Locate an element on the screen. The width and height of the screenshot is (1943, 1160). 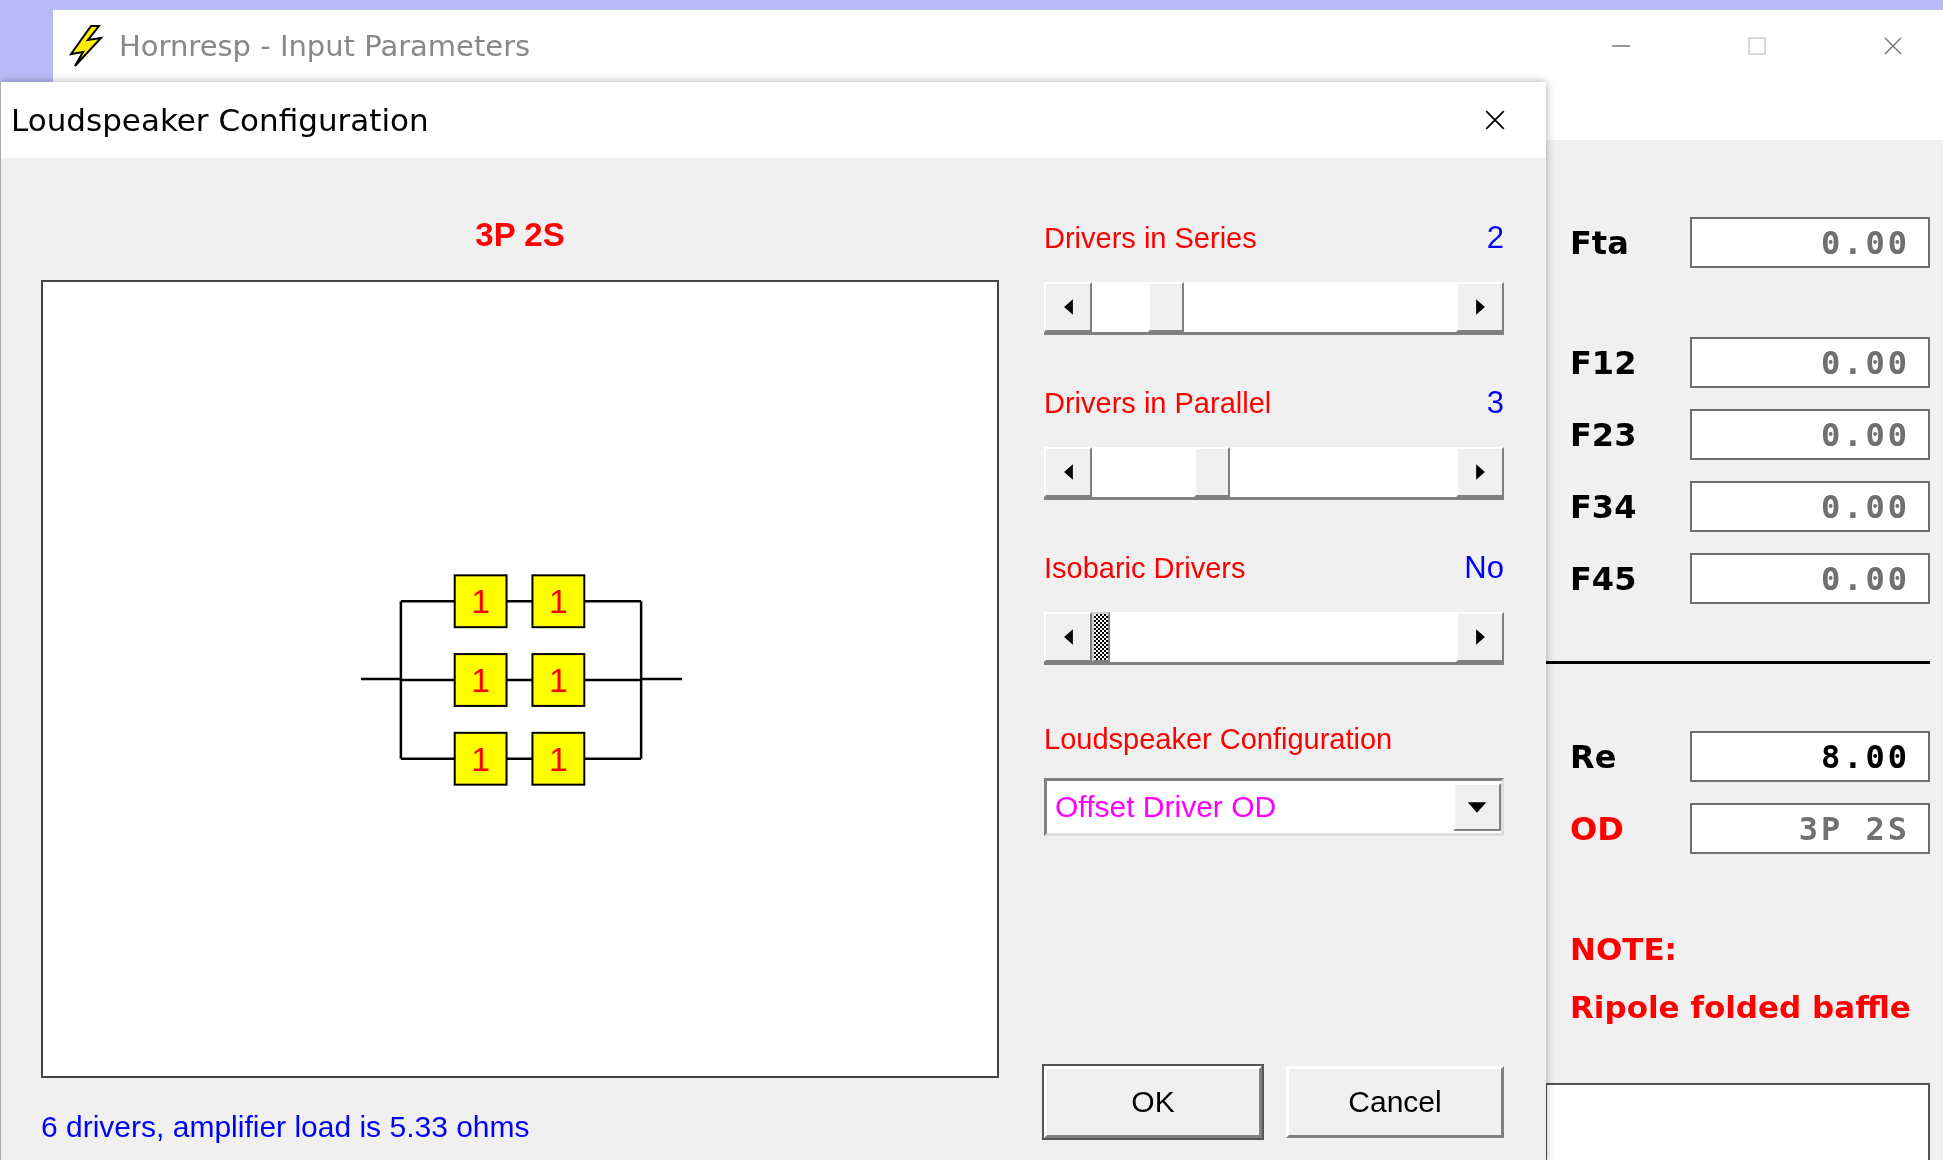
field-label: F45 is located at coordinates (1603, 578).